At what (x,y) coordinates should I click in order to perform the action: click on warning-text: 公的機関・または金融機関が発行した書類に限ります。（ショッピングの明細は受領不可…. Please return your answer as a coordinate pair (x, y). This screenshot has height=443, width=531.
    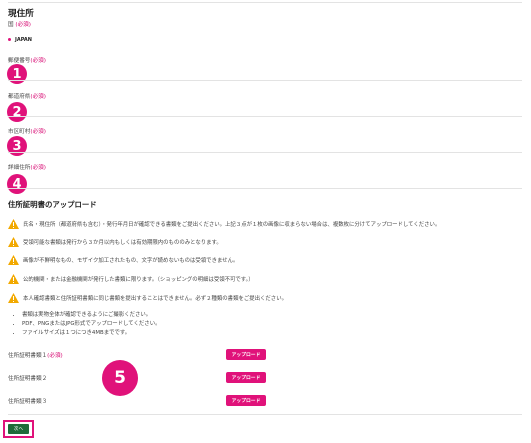
    Looking at the image, I should click on (138, 280).